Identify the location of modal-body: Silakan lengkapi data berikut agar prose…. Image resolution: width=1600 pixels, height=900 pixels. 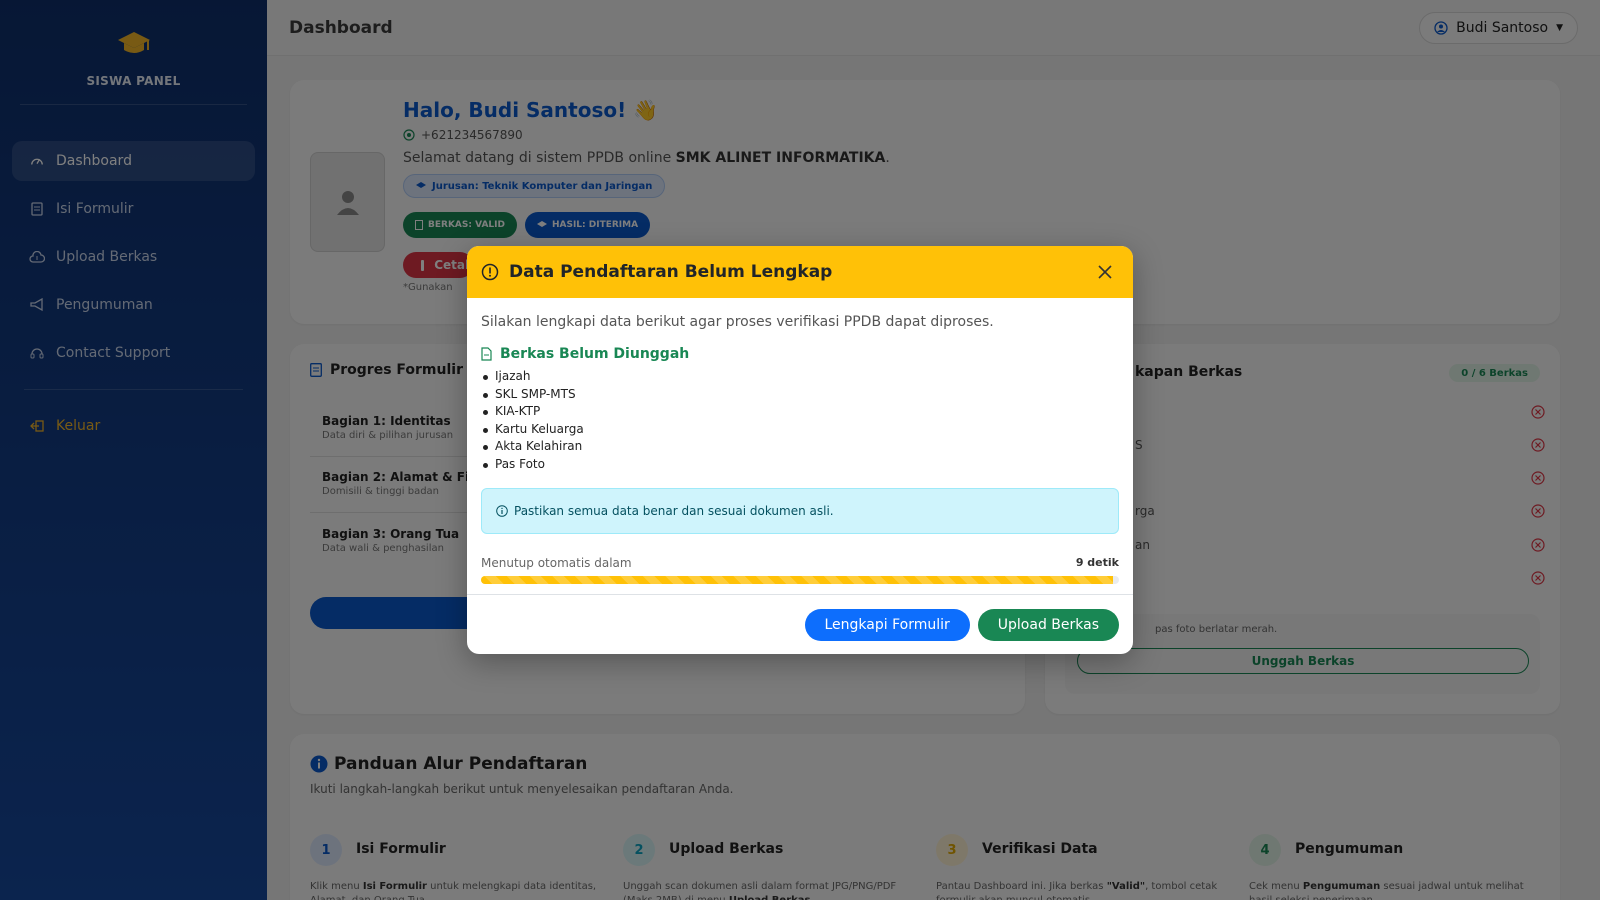
(800, 441).